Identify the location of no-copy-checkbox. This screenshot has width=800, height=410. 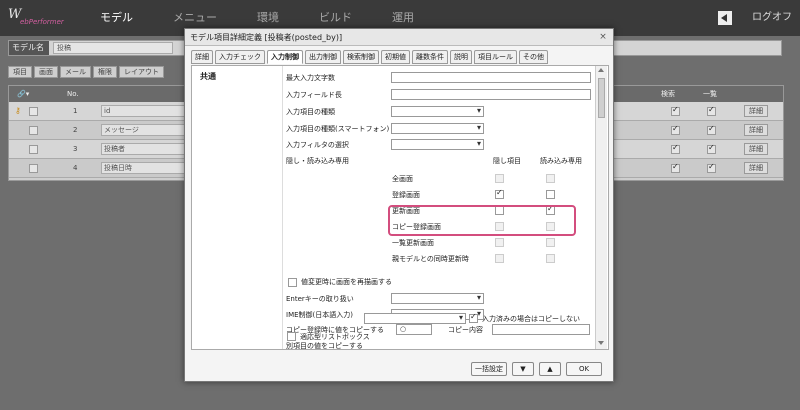
(473, 317).